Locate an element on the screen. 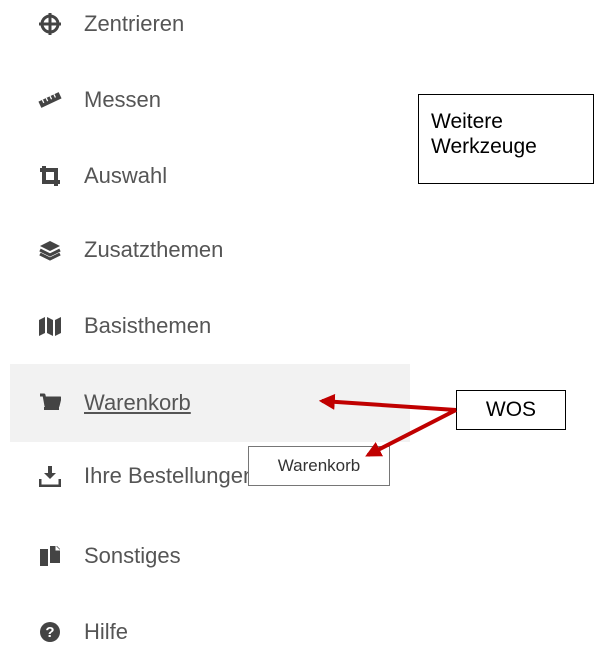  tooltip-warenkorb: Warenkorb is located at coordinates (319, 466).